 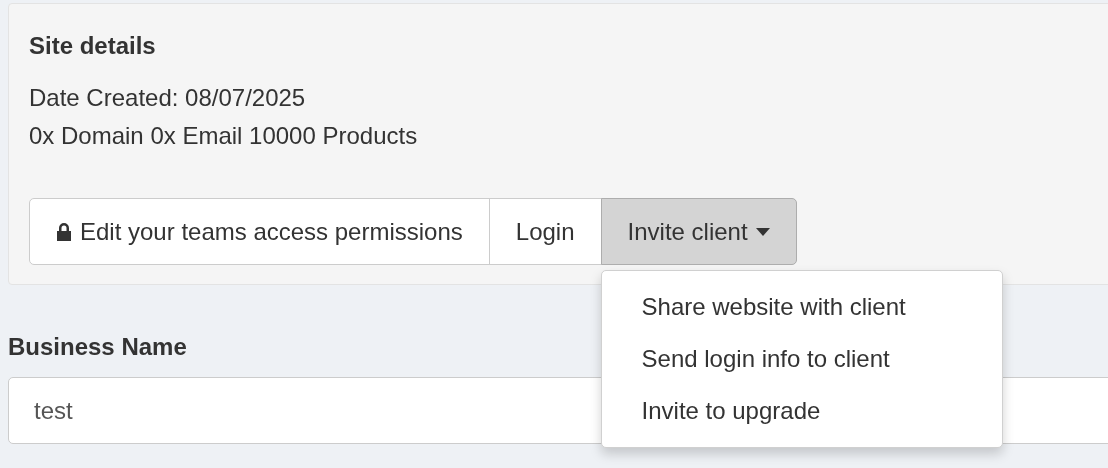 What do you see at coordinates (801, 411) in the screenshot?
I see `menu-item: Invite to upgrade` at bounding box center [801, 411].